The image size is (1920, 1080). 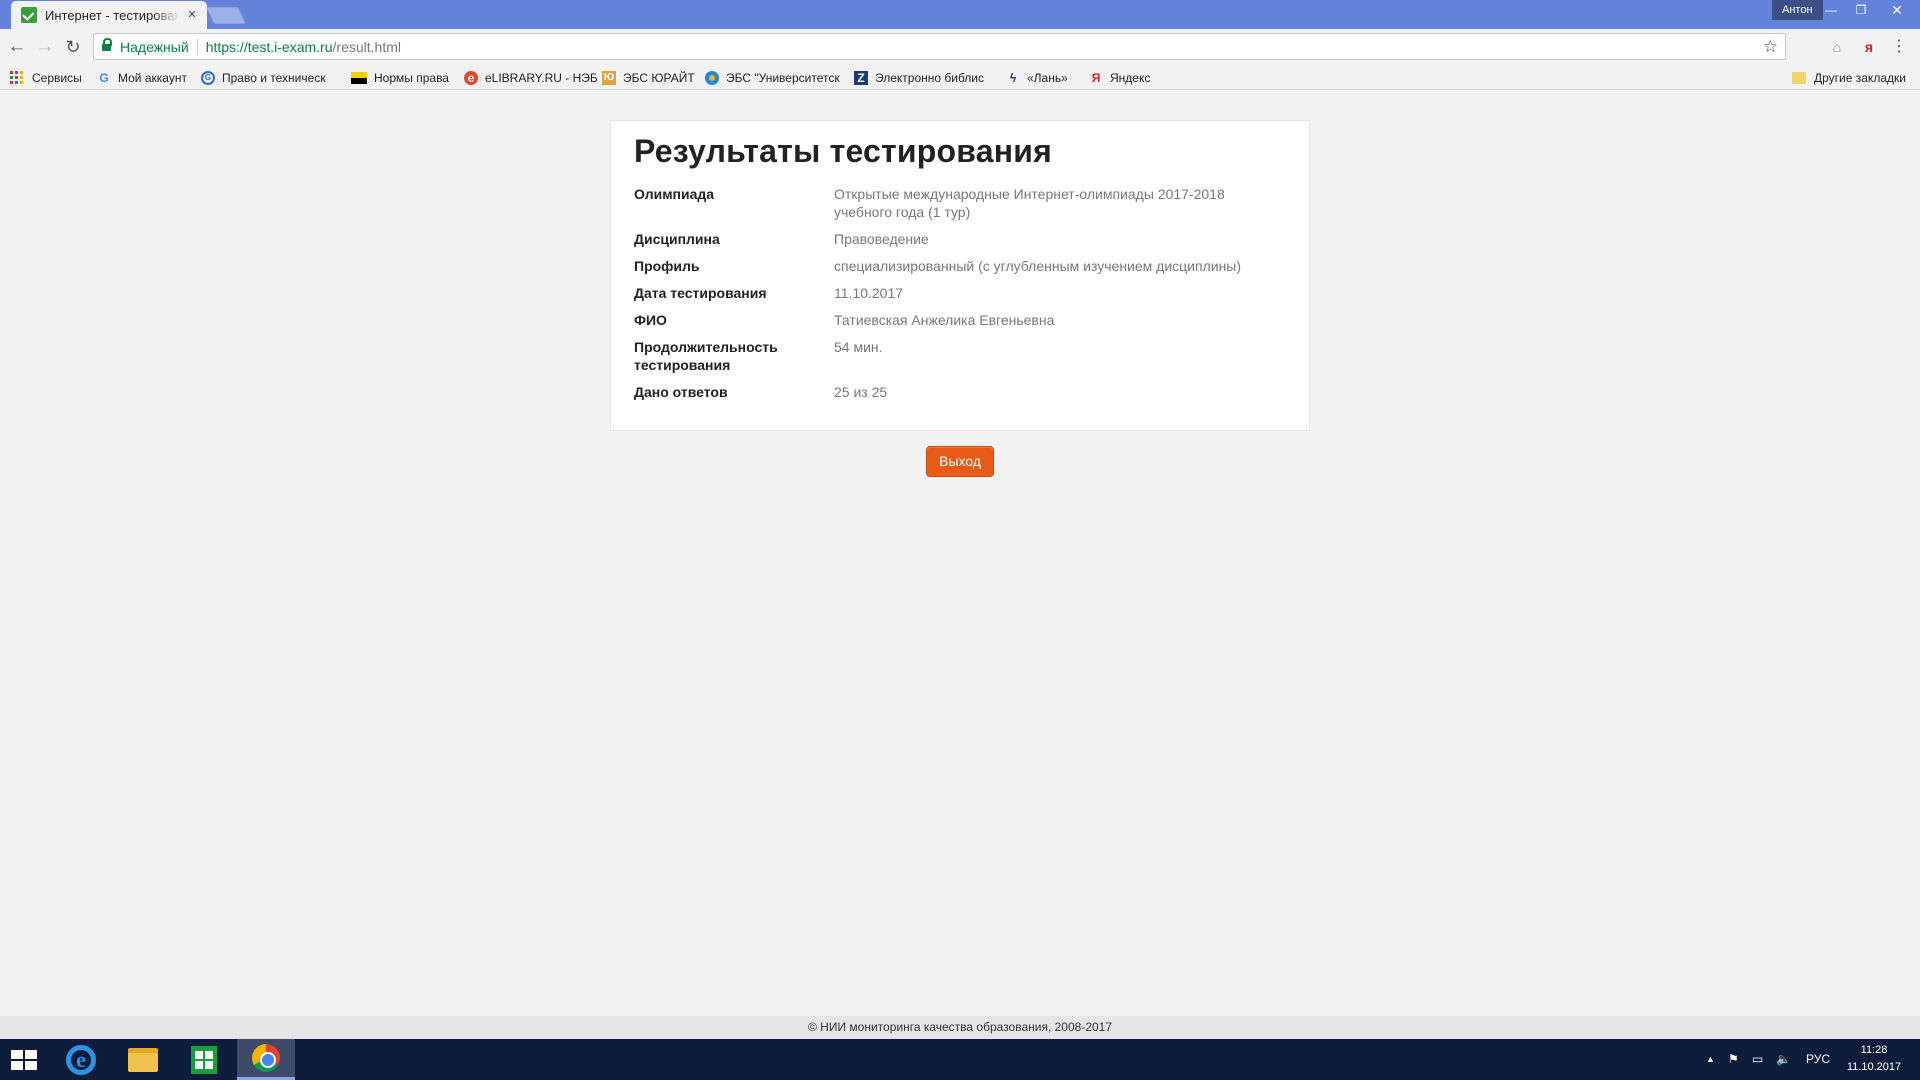 I want to click on result-label: Продолжительность тестирования, so click(x=706, y=356).